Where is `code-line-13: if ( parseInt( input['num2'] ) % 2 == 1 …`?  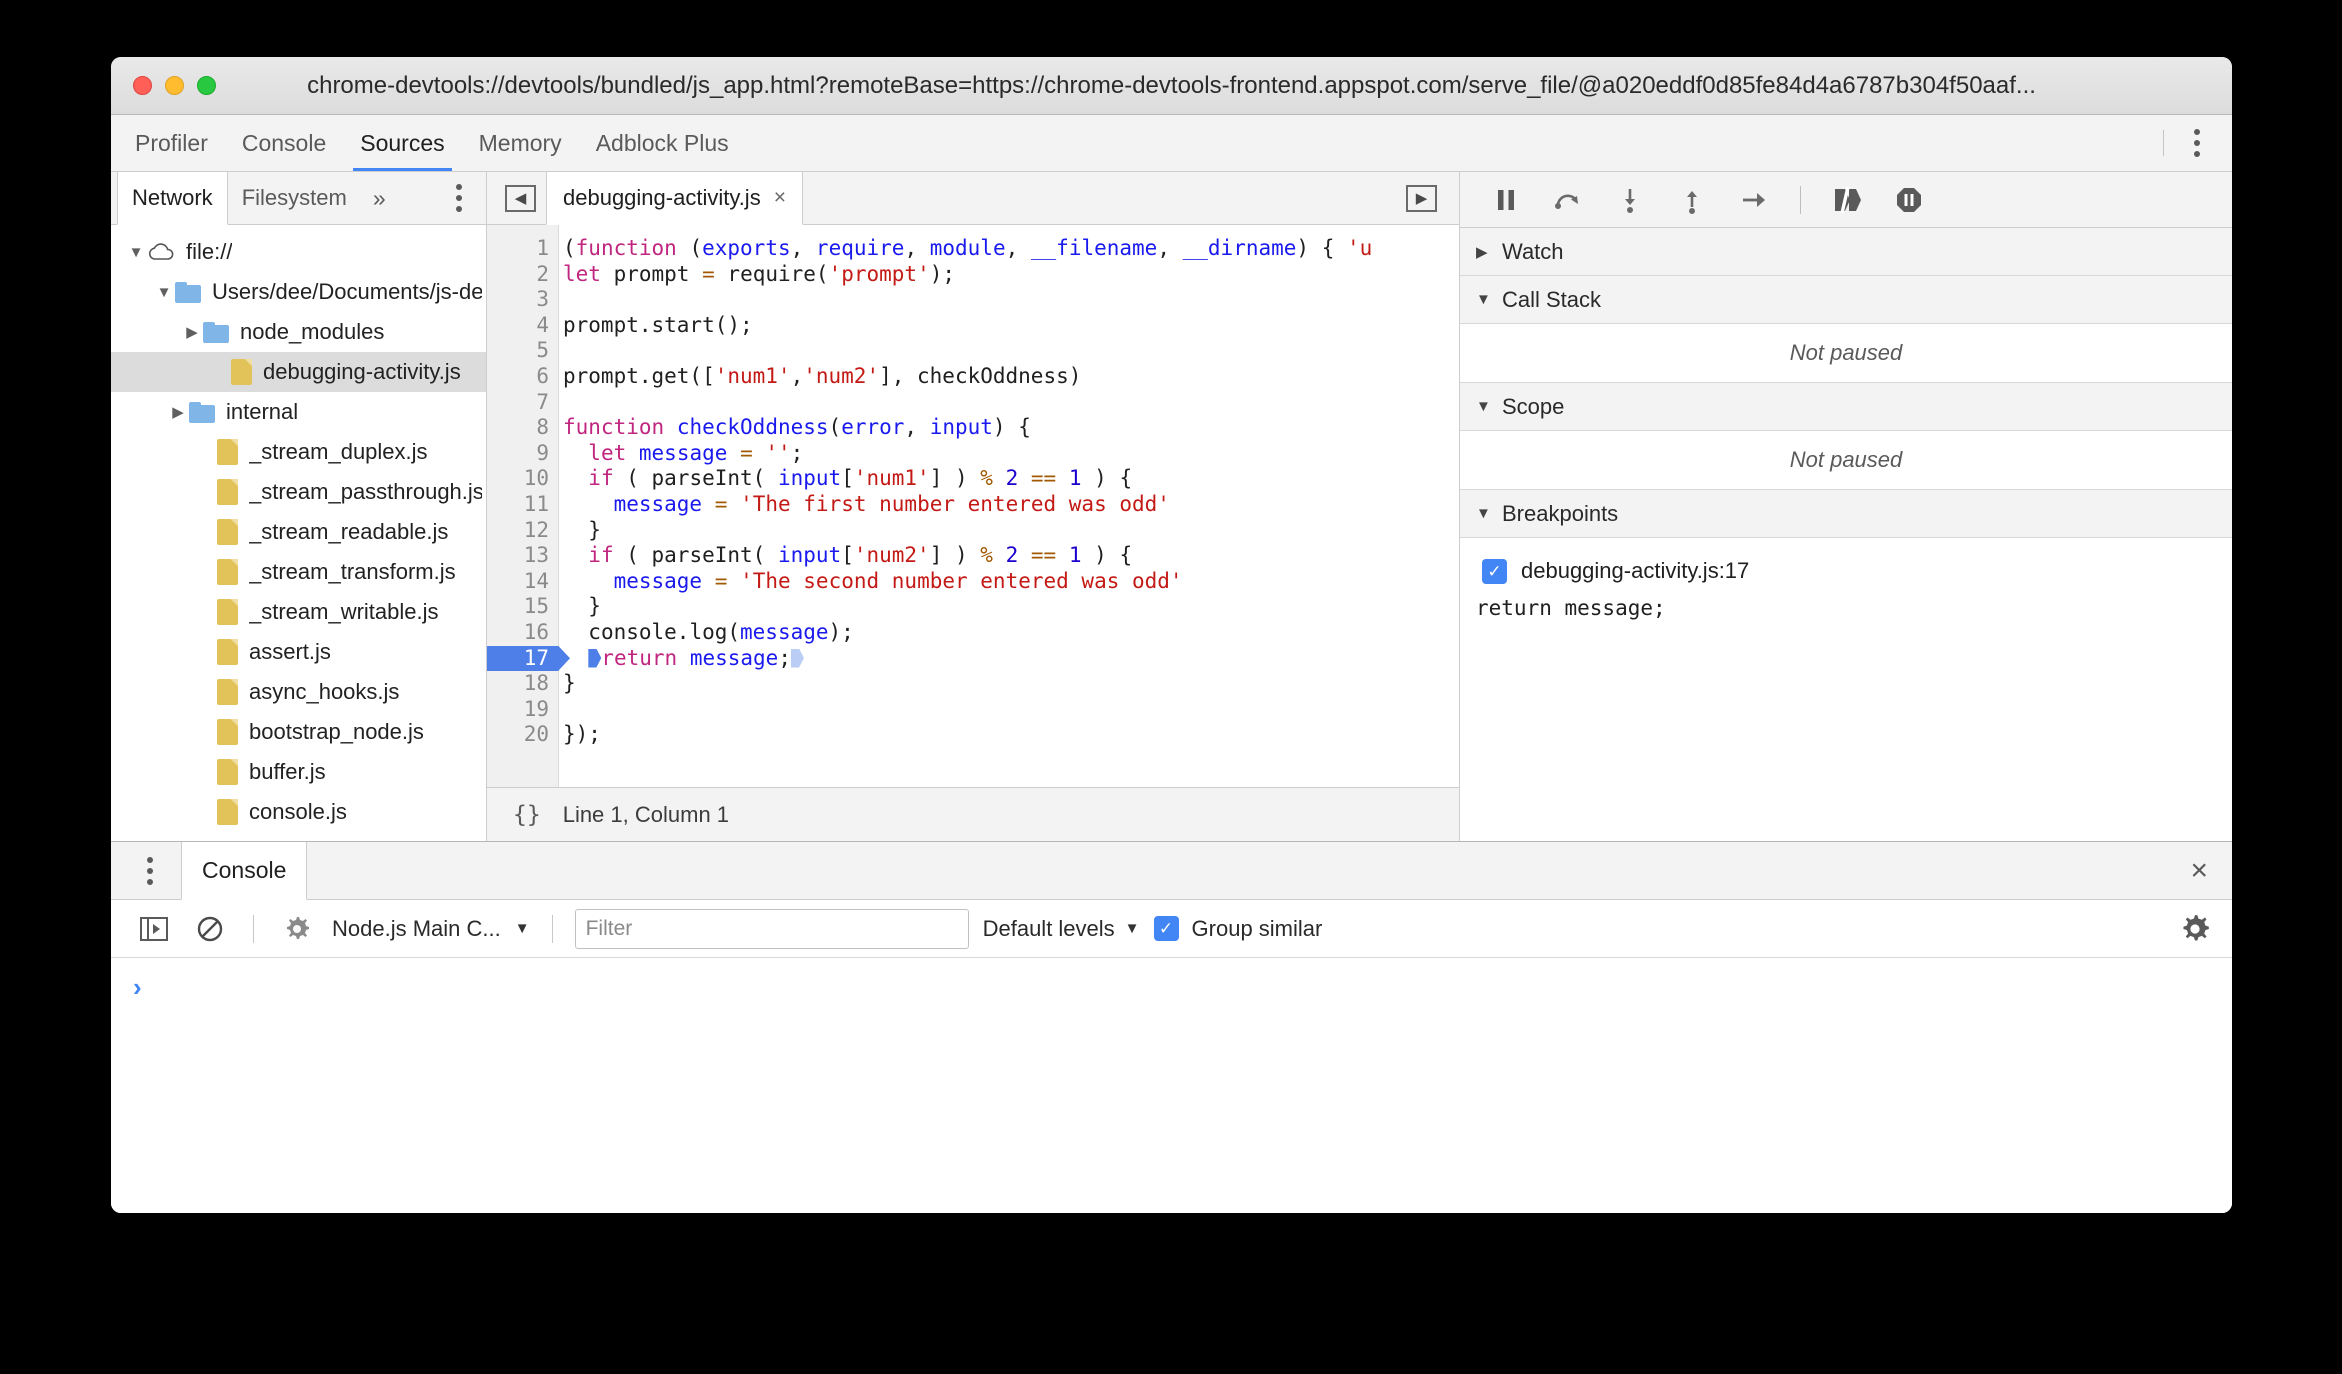
code-line-13: if ( parseInt( input['num2'] ) % 2 == 1 … is located at coordinates (1011, 556).